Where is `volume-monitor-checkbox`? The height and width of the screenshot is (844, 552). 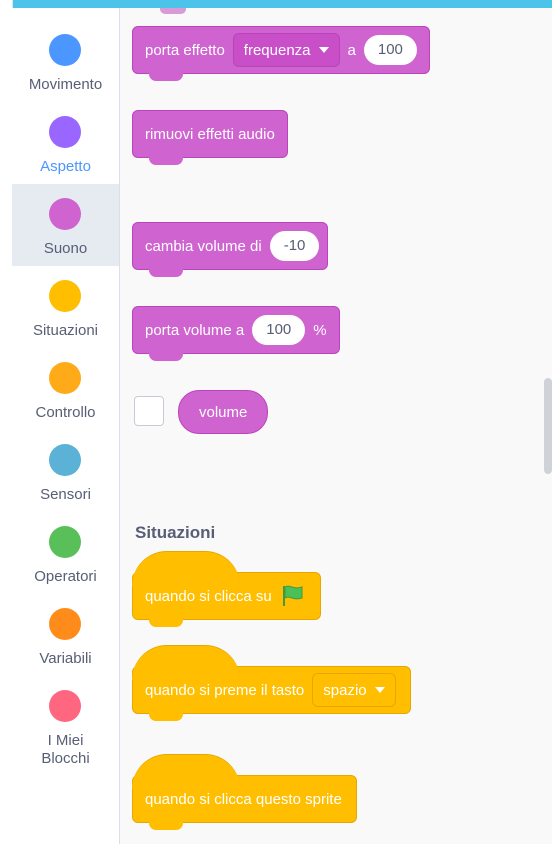 volume-monitor-checkbox is located at coordinates (149, 411).